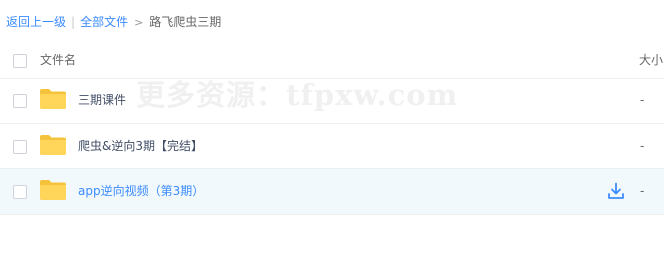 The width and height of the screenshot is (664, 262). Describe the element at coordinates (58, 60) in the screenshot. I see `column-header-name: 文件名` at that location.